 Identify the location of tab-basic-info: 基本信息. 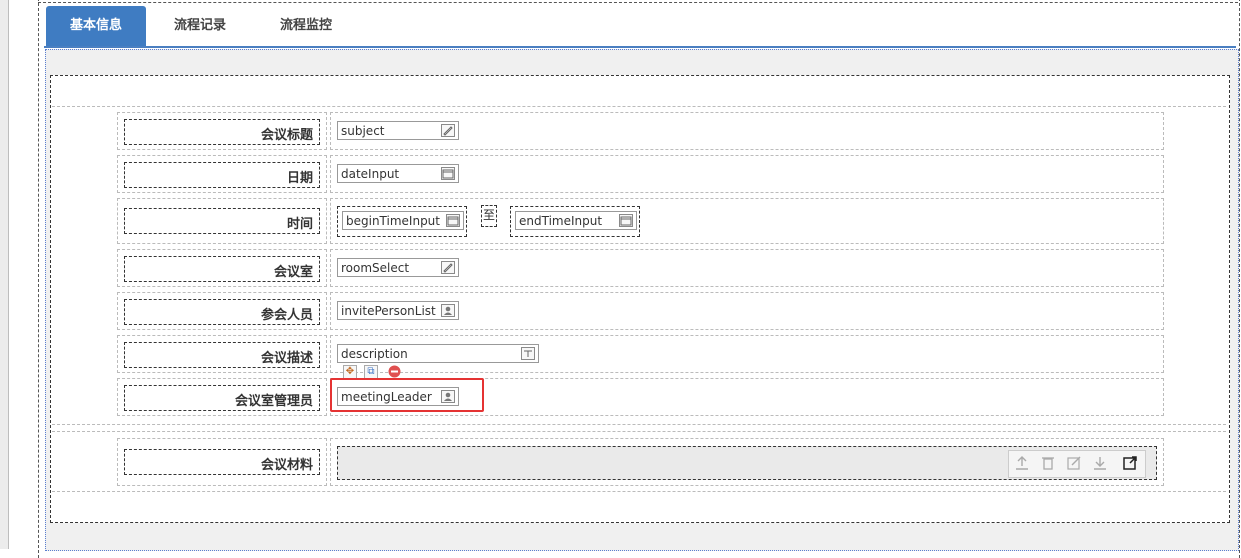
(96, 26).